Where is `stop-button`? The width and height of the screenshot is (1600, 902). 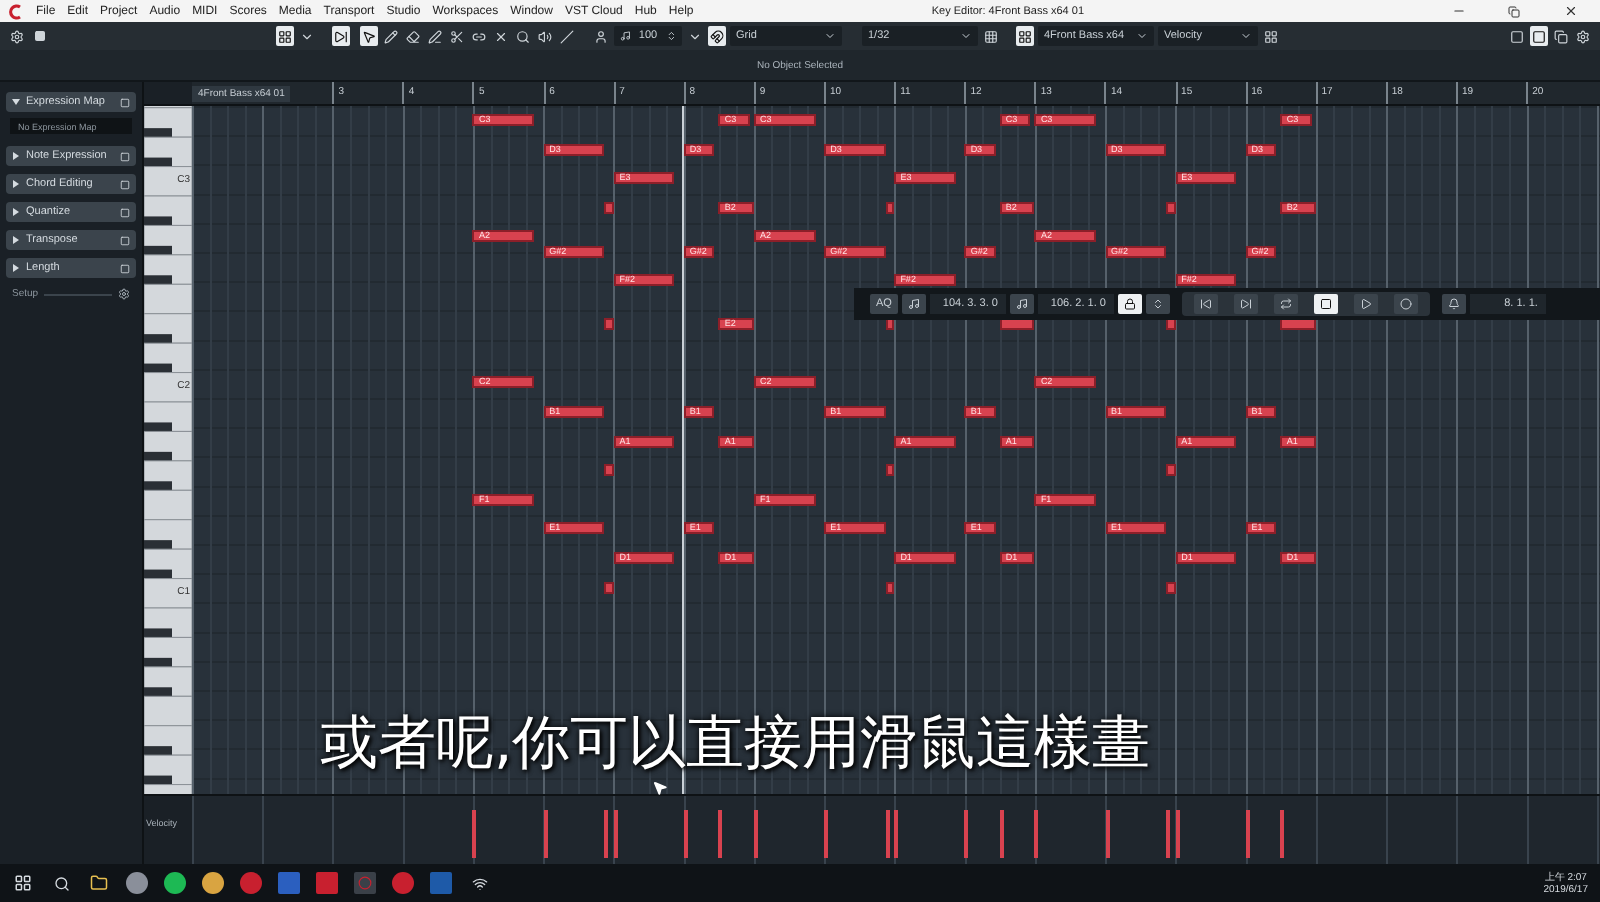 stop-button is located at coordinates (1325, 304).